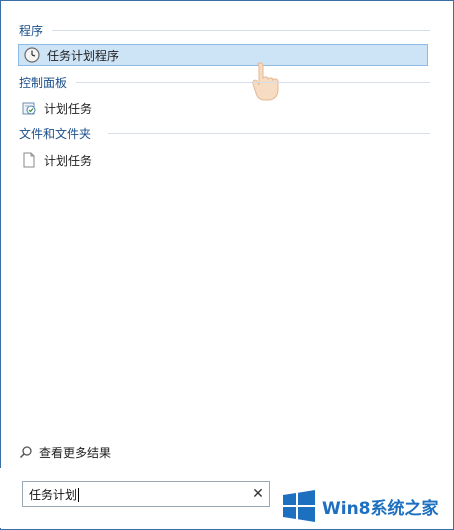 Image resolution: width=454 pixels, height=530 pixels. I want to click on result-scheduled-tasks-file: 计划任务, so click(56, 160).